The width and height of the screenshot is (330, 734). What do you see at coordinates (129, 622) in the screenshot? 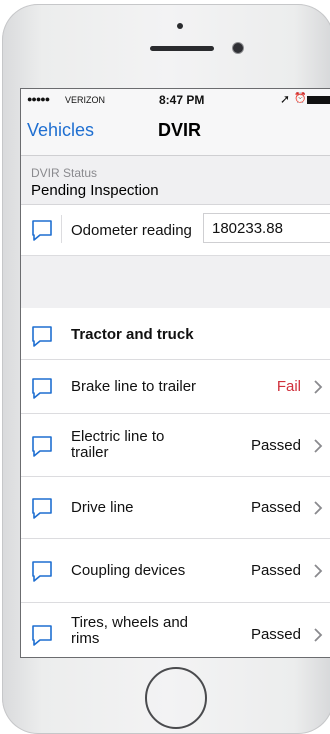
I see `item-label: Tires, wheels and` at bounding box center [129, 622].